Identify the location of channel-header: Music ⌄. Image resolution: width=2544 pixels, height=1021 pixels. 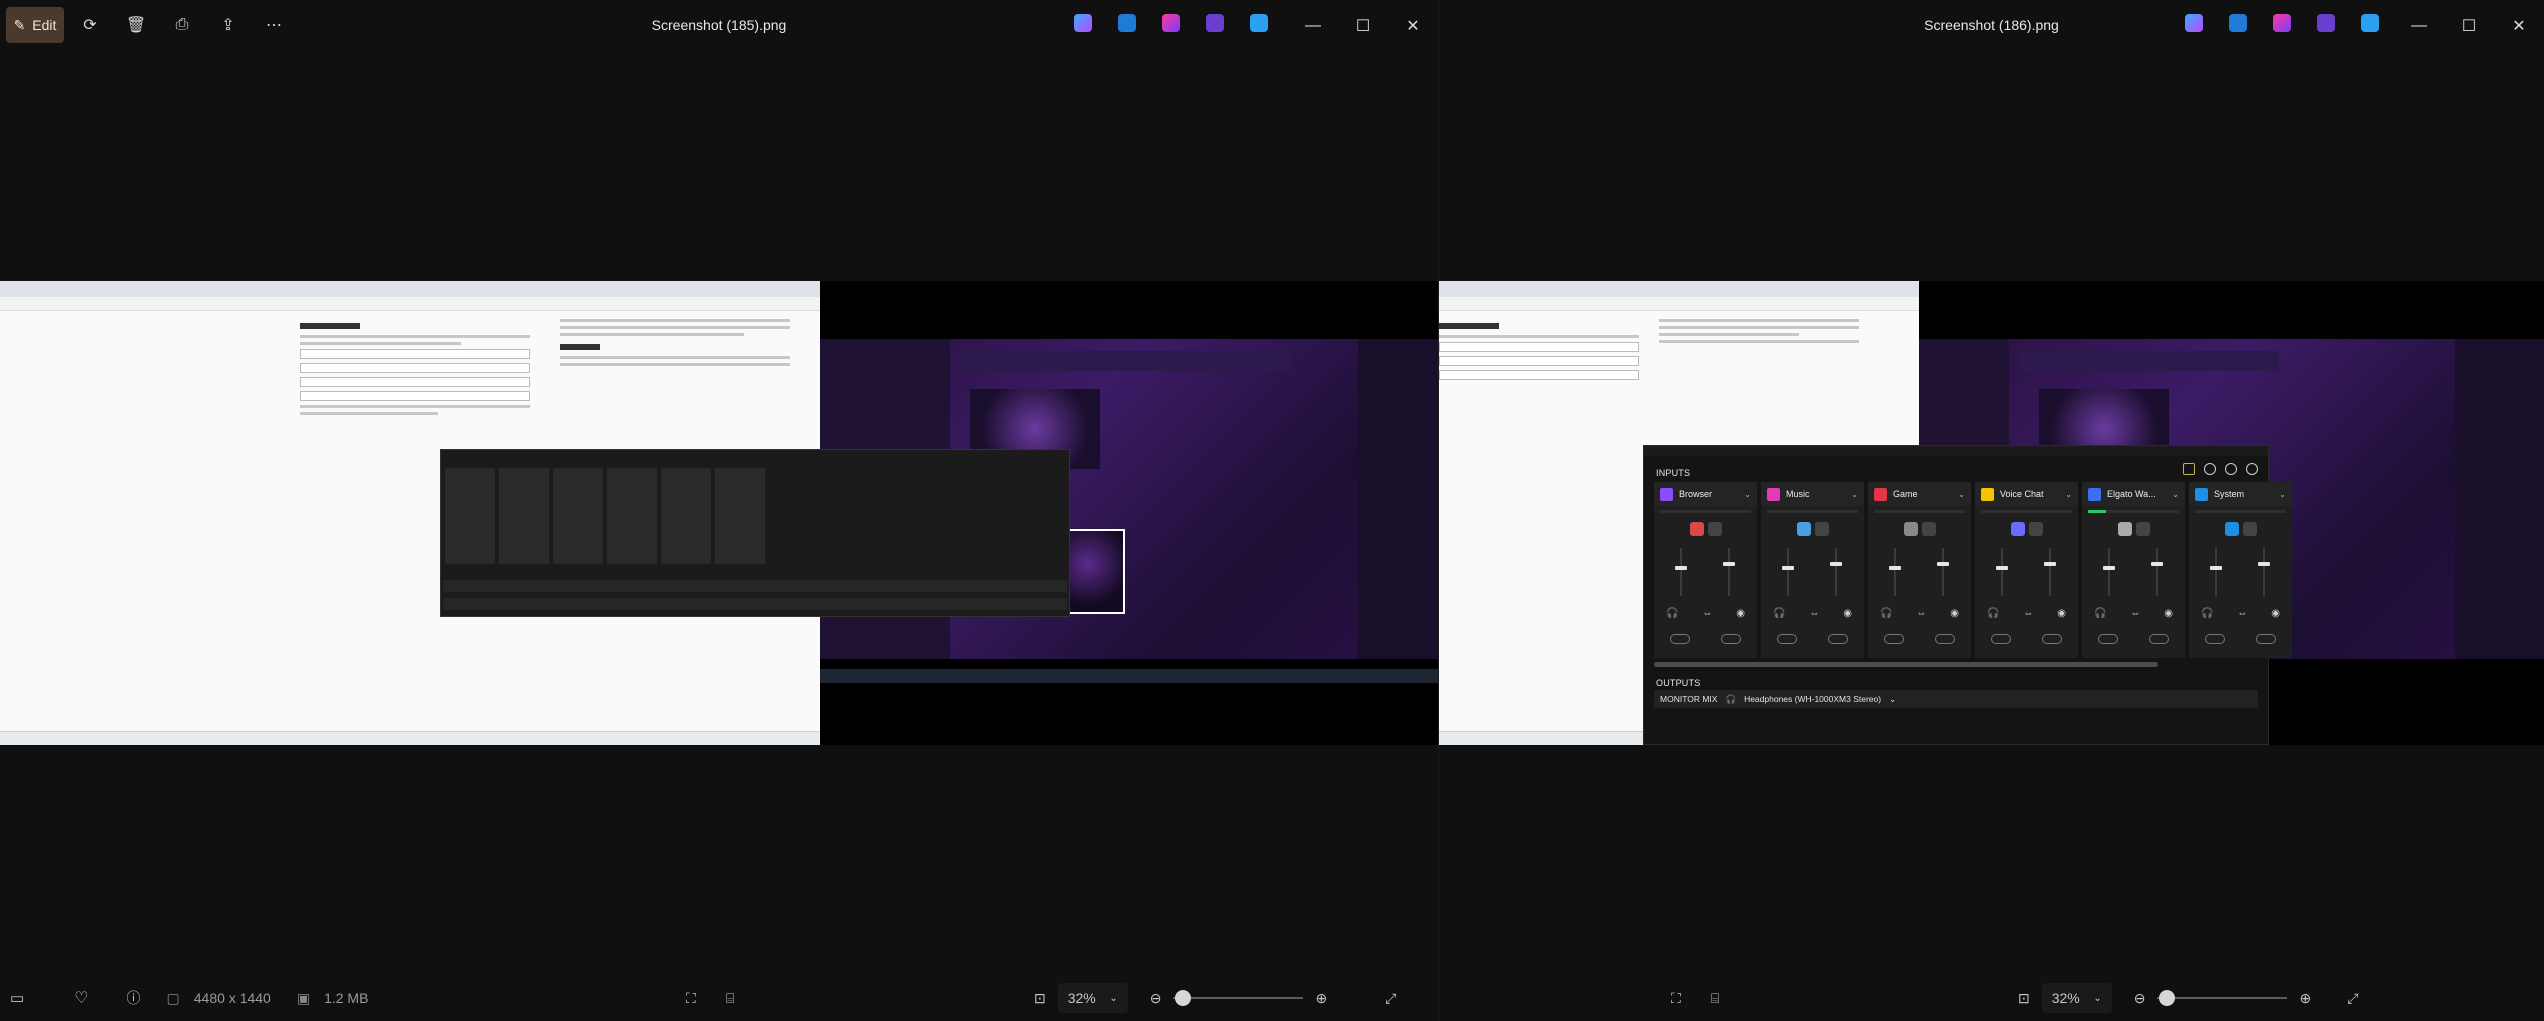
(1812, 494).